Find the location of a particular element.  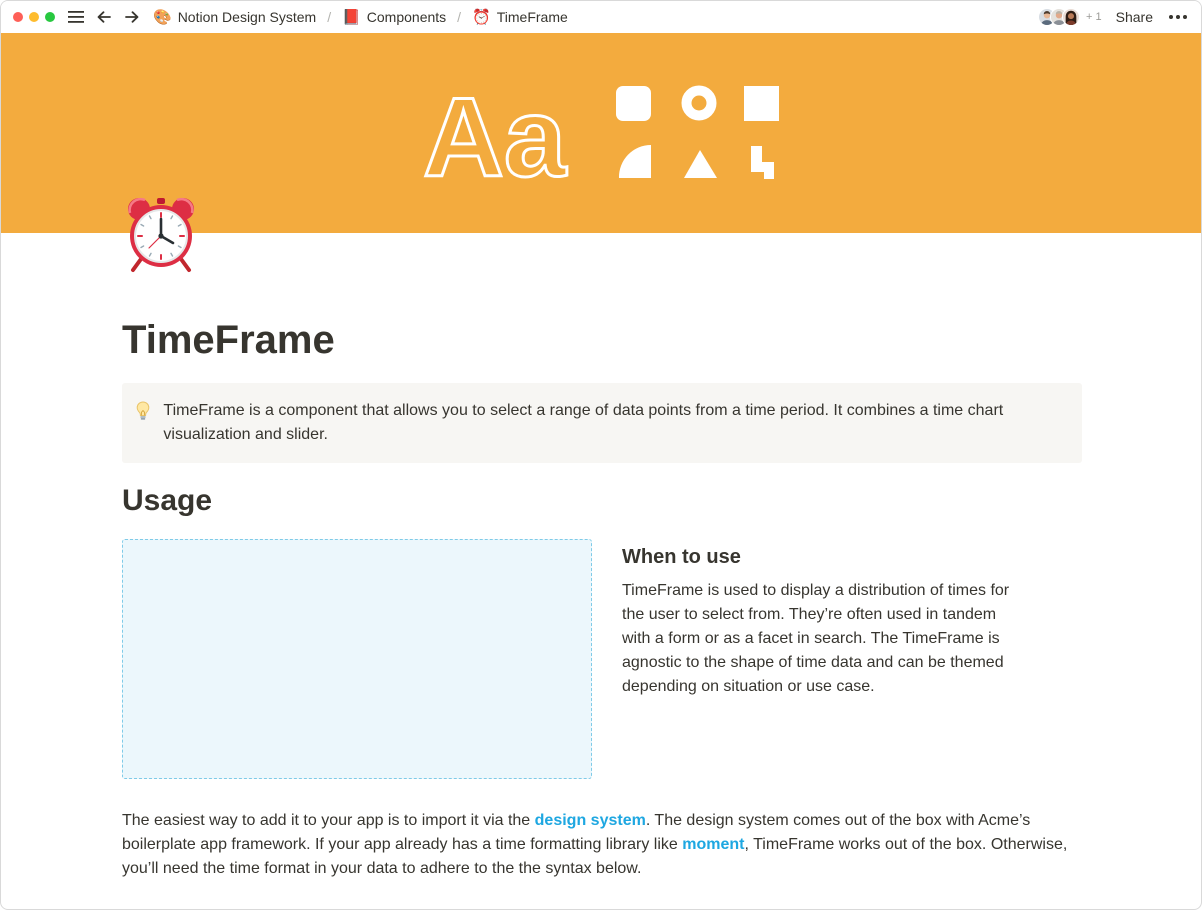

lightbulb-icon is located at coordinates (142, 423).